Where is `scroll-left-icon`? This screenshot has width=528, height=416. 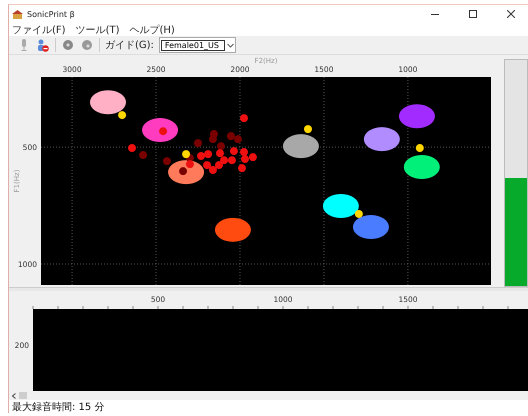
scroll-left-icon is located at coordinates (14, 395).